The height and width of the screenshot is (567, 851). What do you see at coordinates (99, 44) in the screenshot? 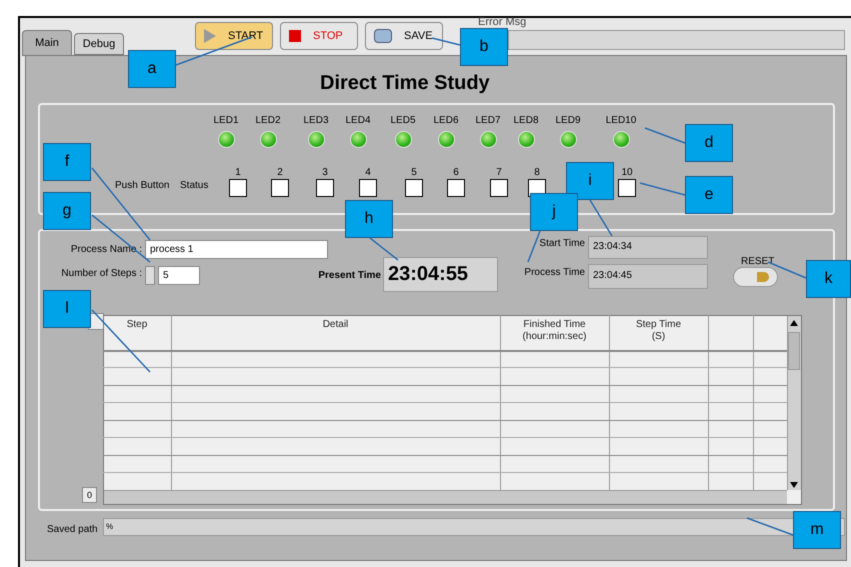
I see `tab: Debug` at bounding box center [99, 44].